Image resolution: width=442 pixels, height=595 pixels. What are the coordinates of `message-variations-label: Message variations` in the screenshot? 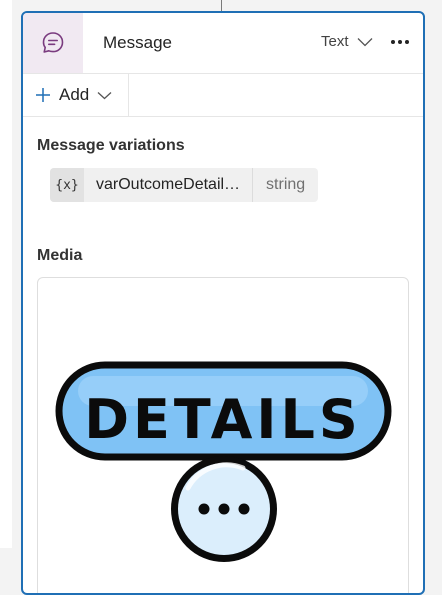 It's located at (111, 145).